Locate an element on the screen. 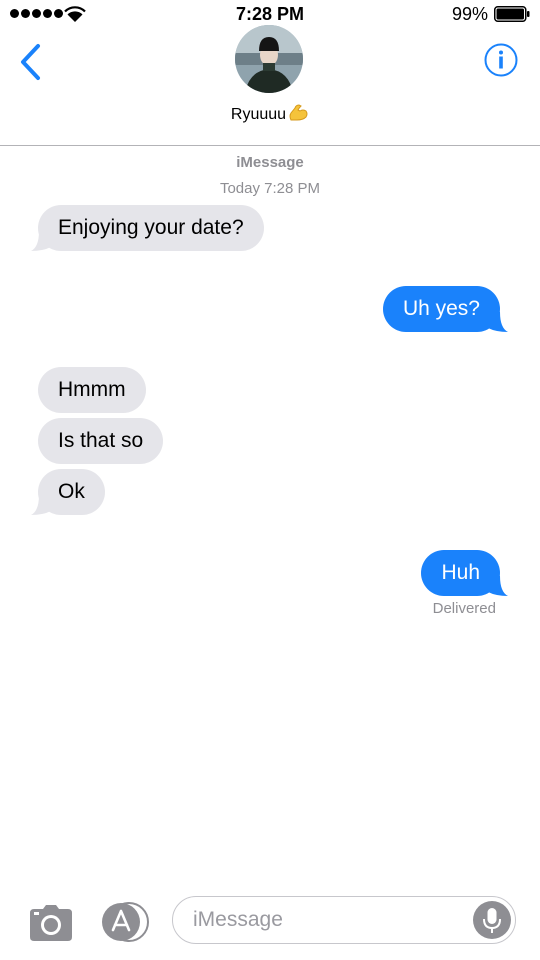 This screenshot has height=960, width=540. battery-icon is located at coordinates (512, 14).